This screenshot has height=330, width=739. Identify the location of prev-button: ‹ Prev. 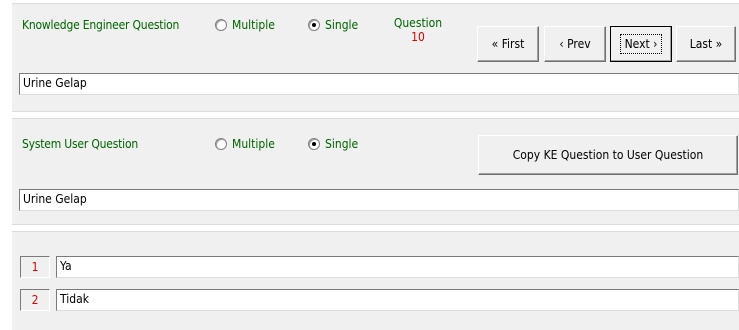
(575, 44).